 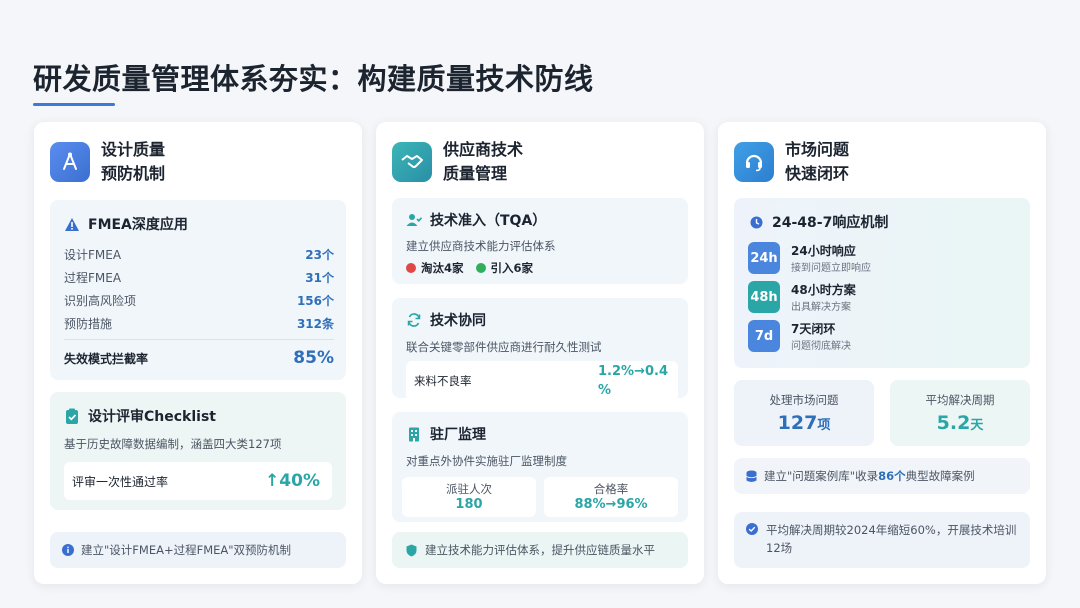 I want to click on pass-rate-row: 评审一次性通过率 ↑40%, so click(x=198, y=481).